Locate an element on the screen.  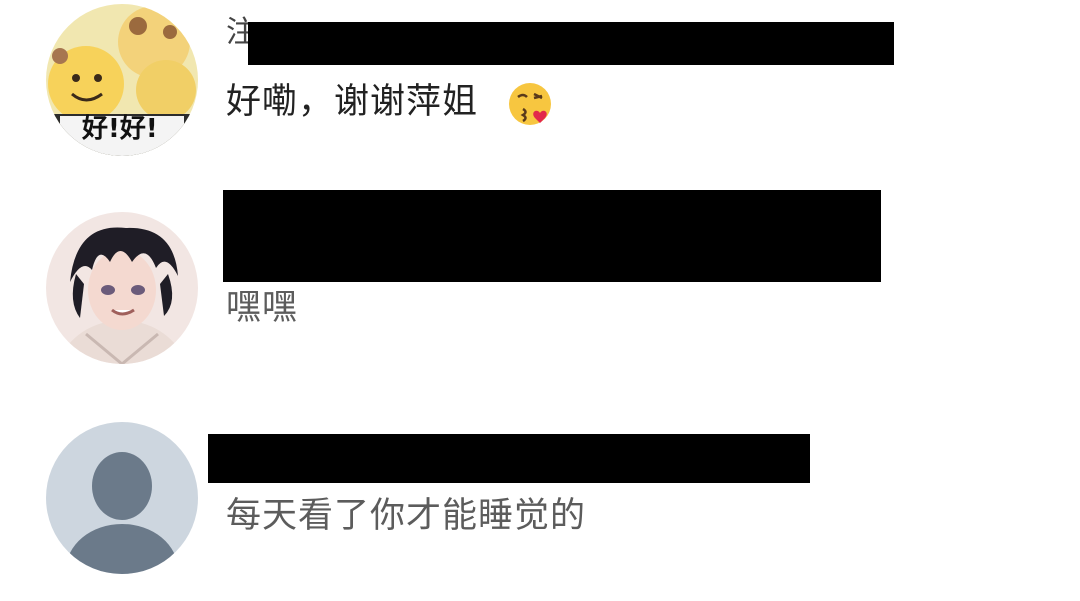
comment-text: 每天看了你才能睡觉的 is located at coordinates (406, 516).